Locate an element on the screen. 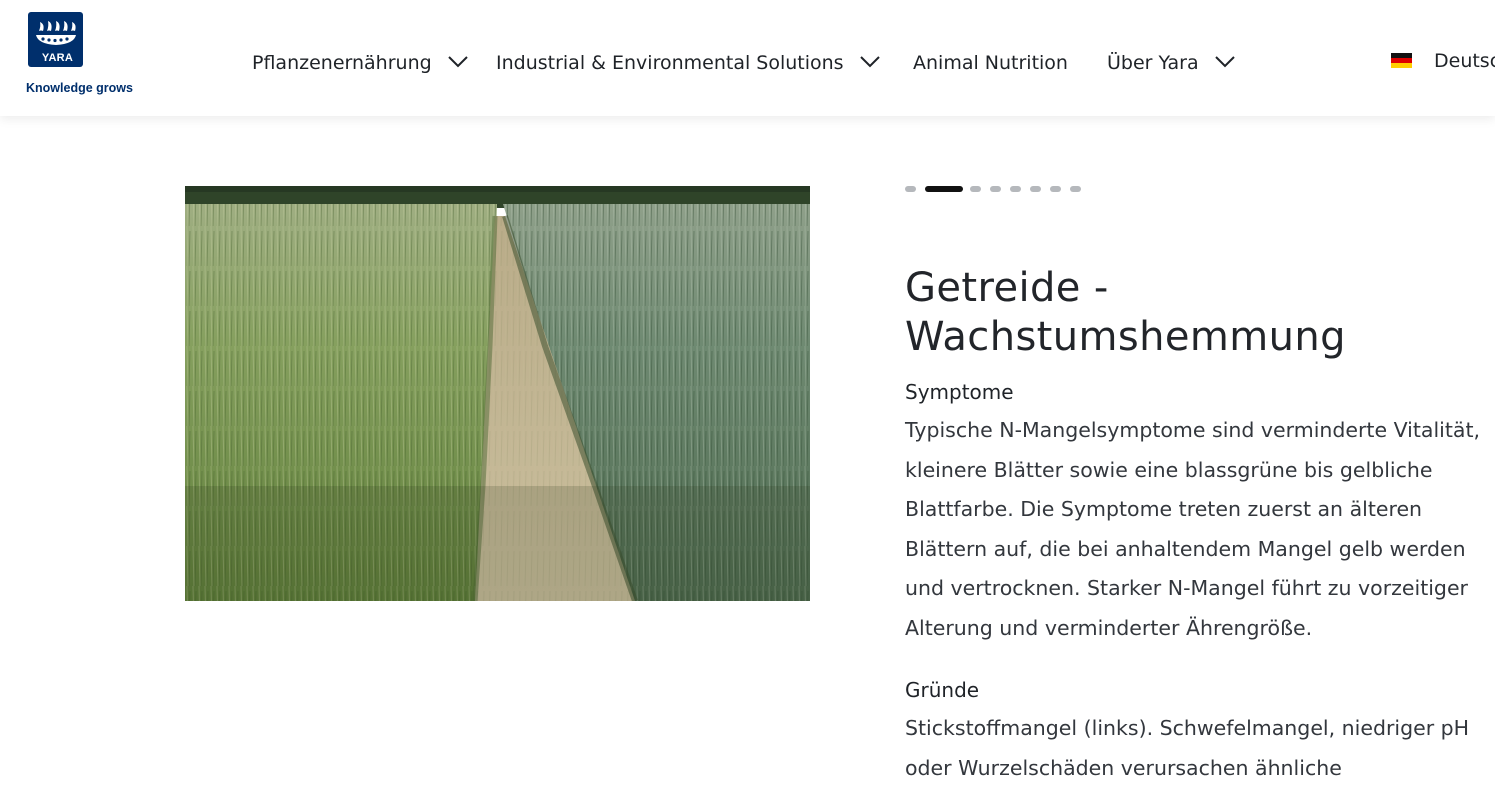 The image size is (1495, 800). language-label: Deutsch is located at coordinates (1464, 61).